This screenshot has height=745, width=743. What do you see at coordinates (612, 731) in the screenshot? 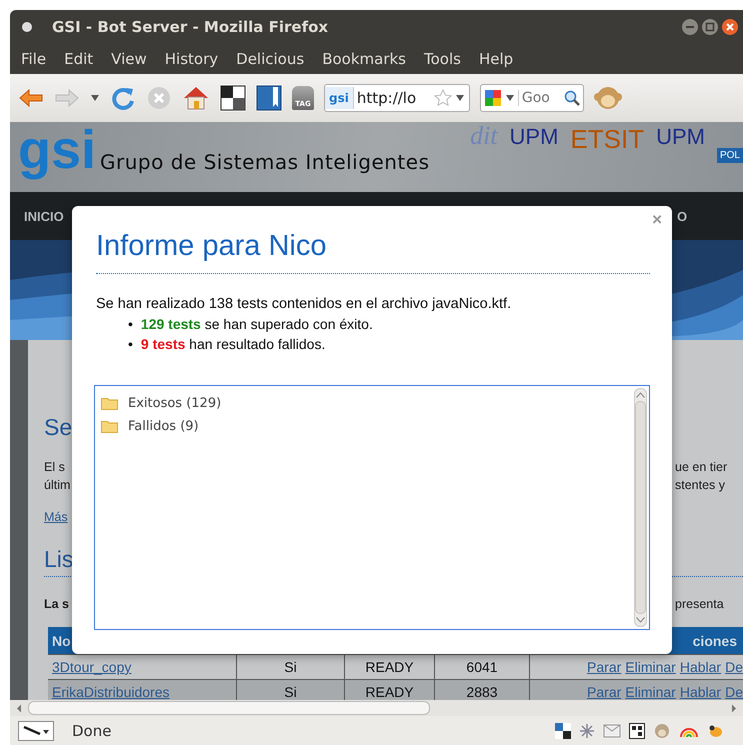
I see `envelope-icon` at bounding box center [612, 731].